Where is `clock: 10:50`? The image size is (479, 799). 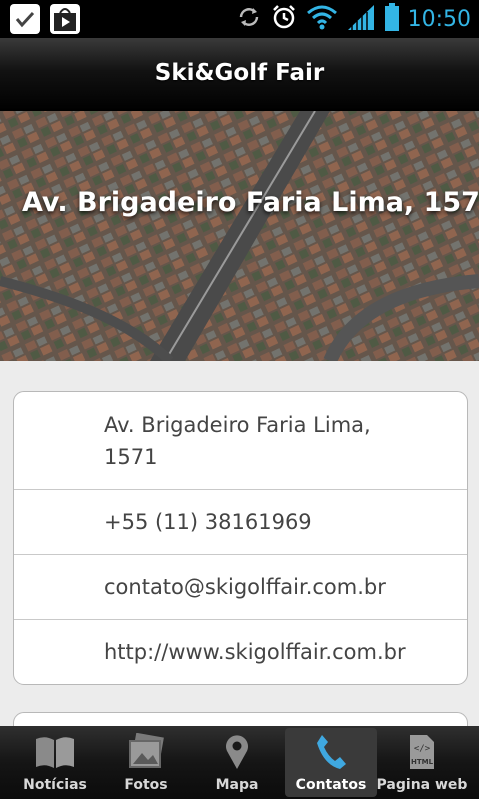 clock: 10:50 is located at coordinates (439, 19).